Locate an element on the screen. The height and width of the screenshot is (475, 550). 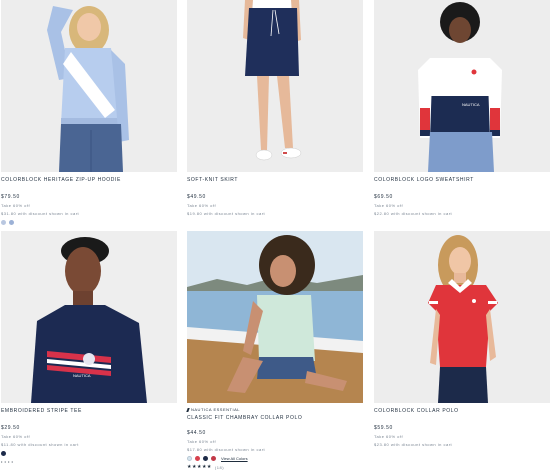
product-image-skirt is located at coordinates (275, 86).